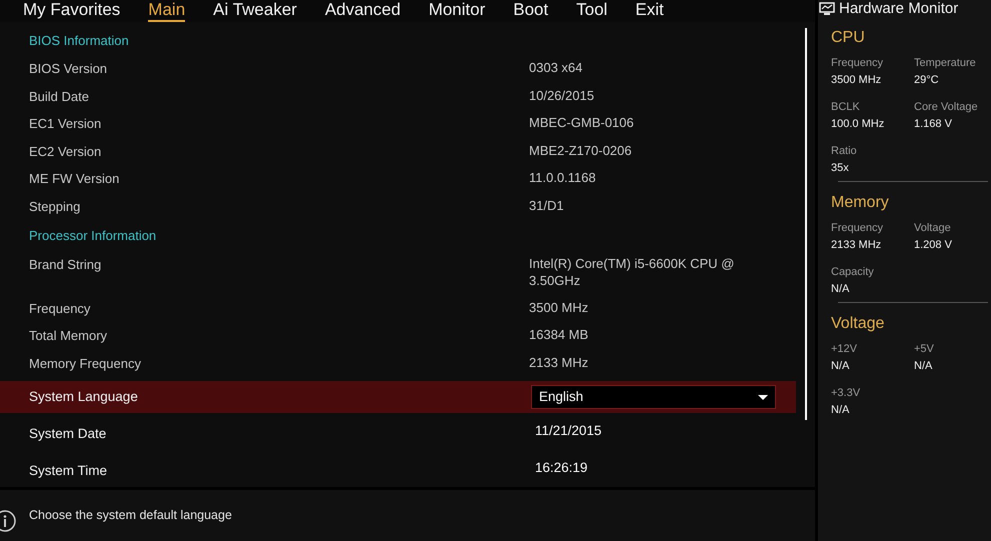 Image resolution: width=991 pixels, height=541 pixels. I want to click on info-value: MBE2-Z170-0206, so click(581, 151).